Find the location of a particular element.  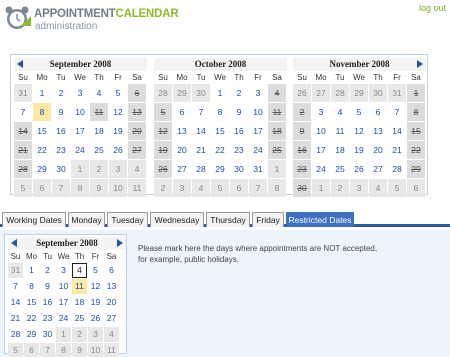

tab-monday: Monday is located at coordinates (86, 219).